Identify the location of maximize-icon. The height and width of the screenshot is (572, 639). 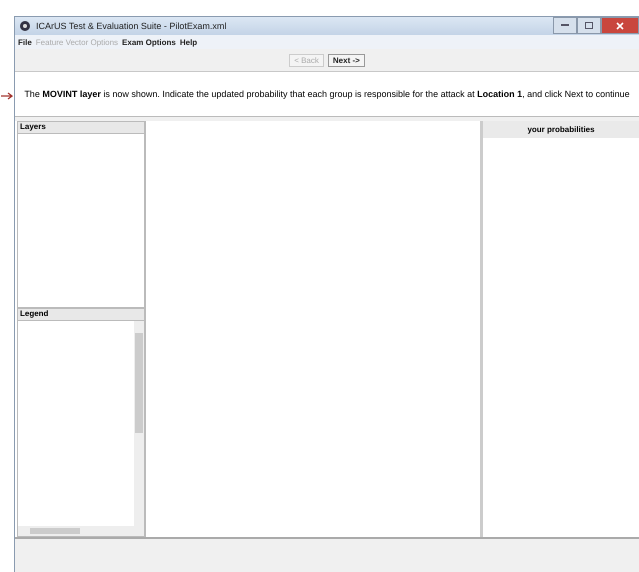
(589, 25).